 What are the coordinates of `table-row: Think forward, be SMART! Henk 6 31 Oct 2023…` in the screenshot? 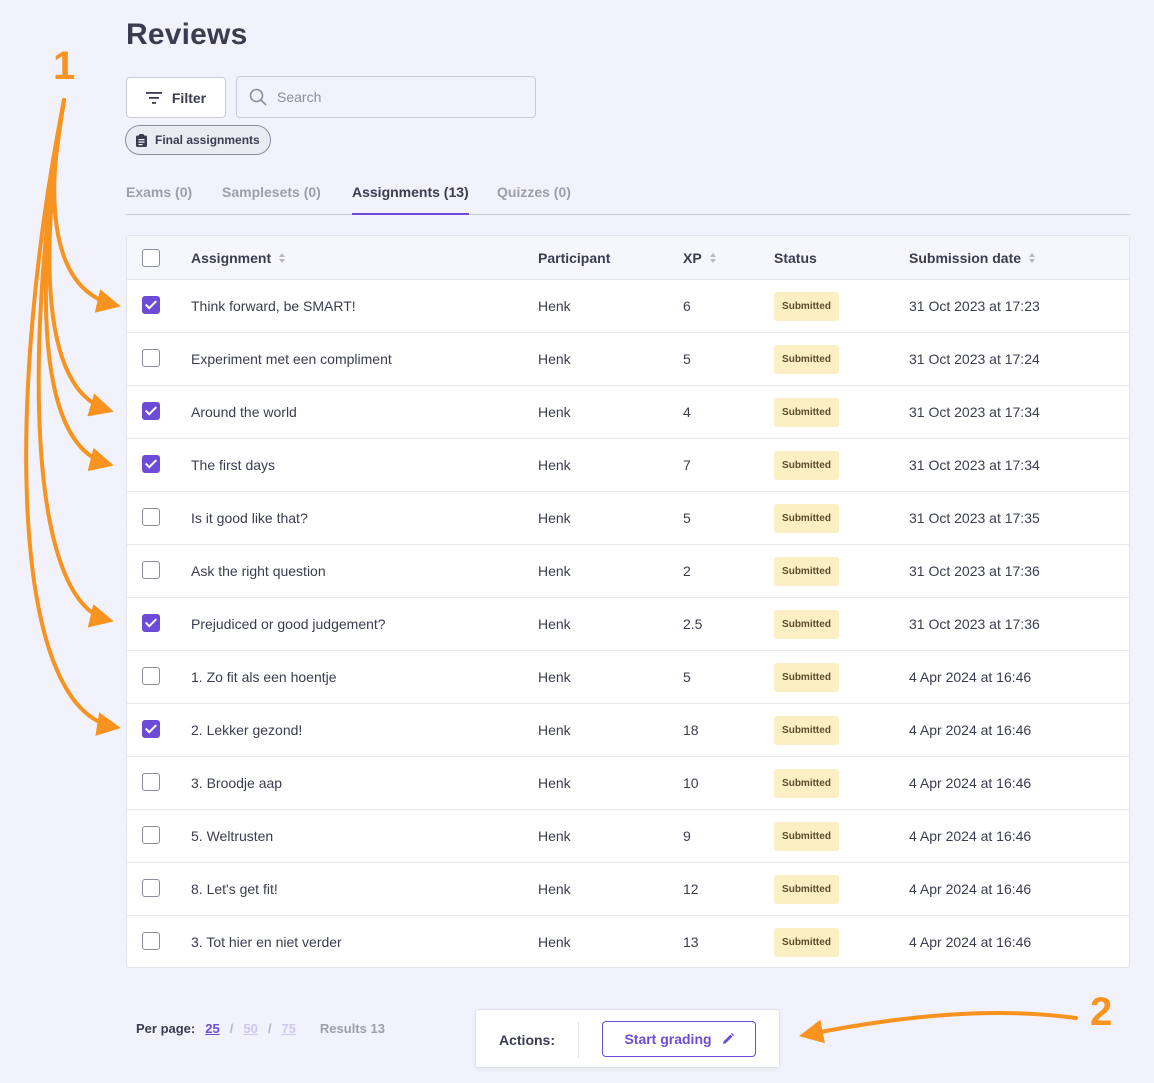 It's located at (628, 306).